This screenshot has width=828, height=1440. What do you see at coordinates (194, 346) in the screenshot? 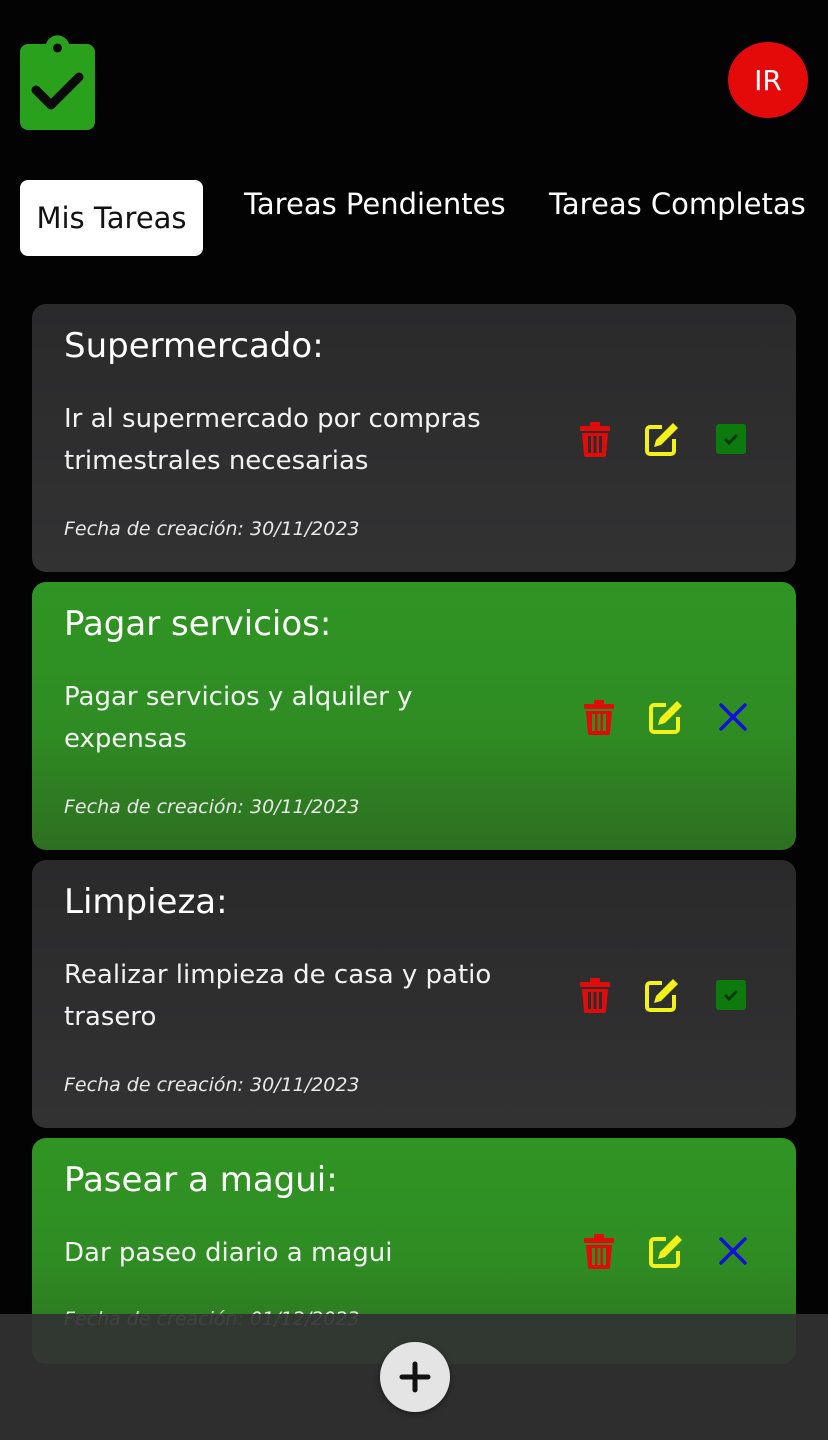
I see `task-title: Supermercado:` at bounding box center [194, 346].